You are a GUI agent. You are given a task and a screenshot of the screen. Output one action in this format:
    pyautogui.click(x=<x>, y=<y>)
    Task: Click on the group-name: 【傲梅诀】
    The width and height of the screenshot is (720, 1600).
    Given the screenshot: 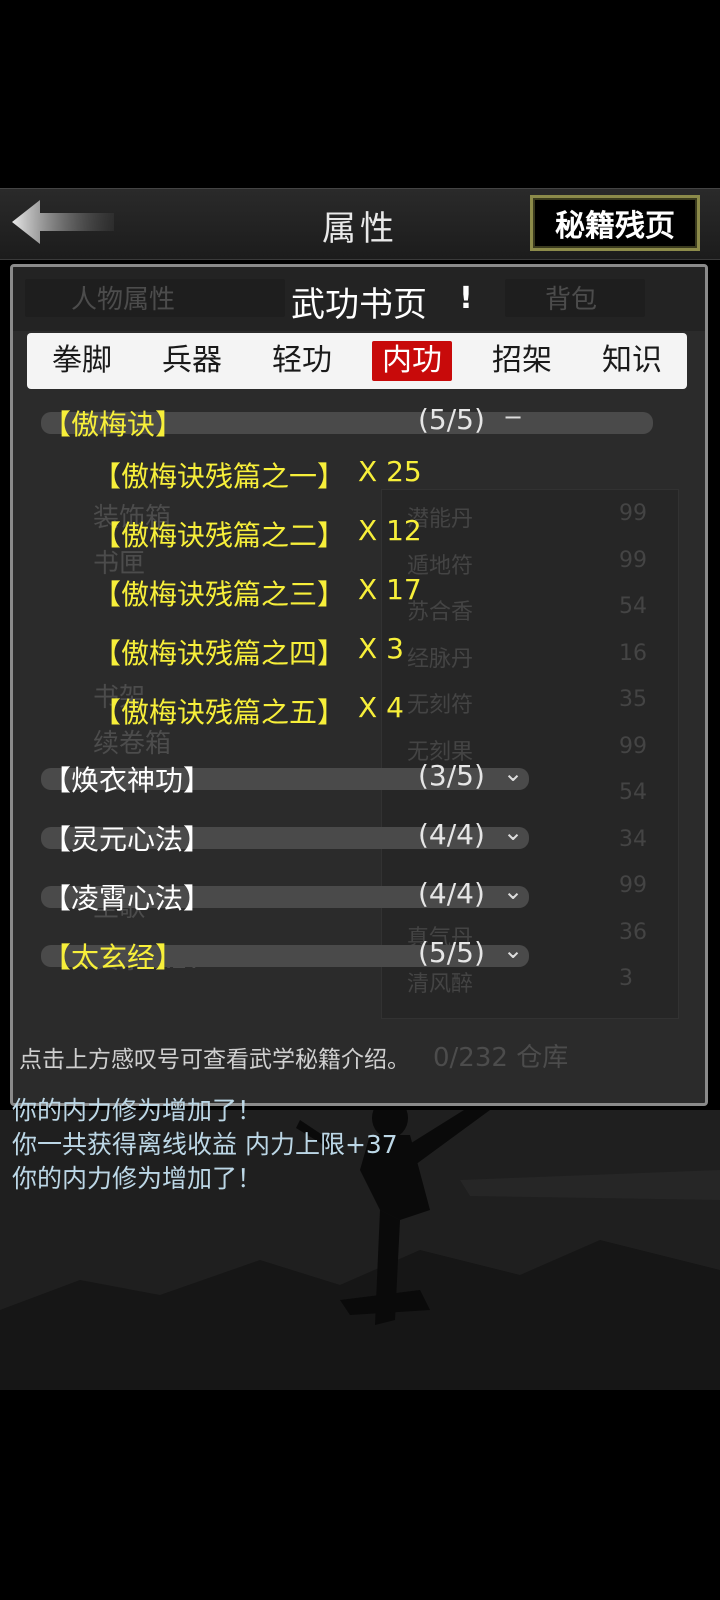 What is the action you would take?
    pyautogui.click(x=113, y=424)
    